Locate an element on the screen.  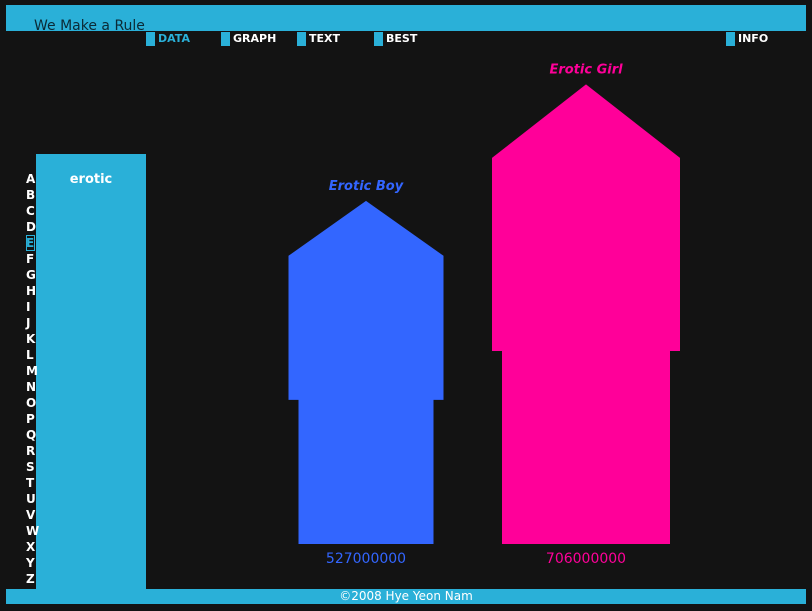
copyright-text: ©2008 Hye Yeon Nam is located at coordinates (406, 596).